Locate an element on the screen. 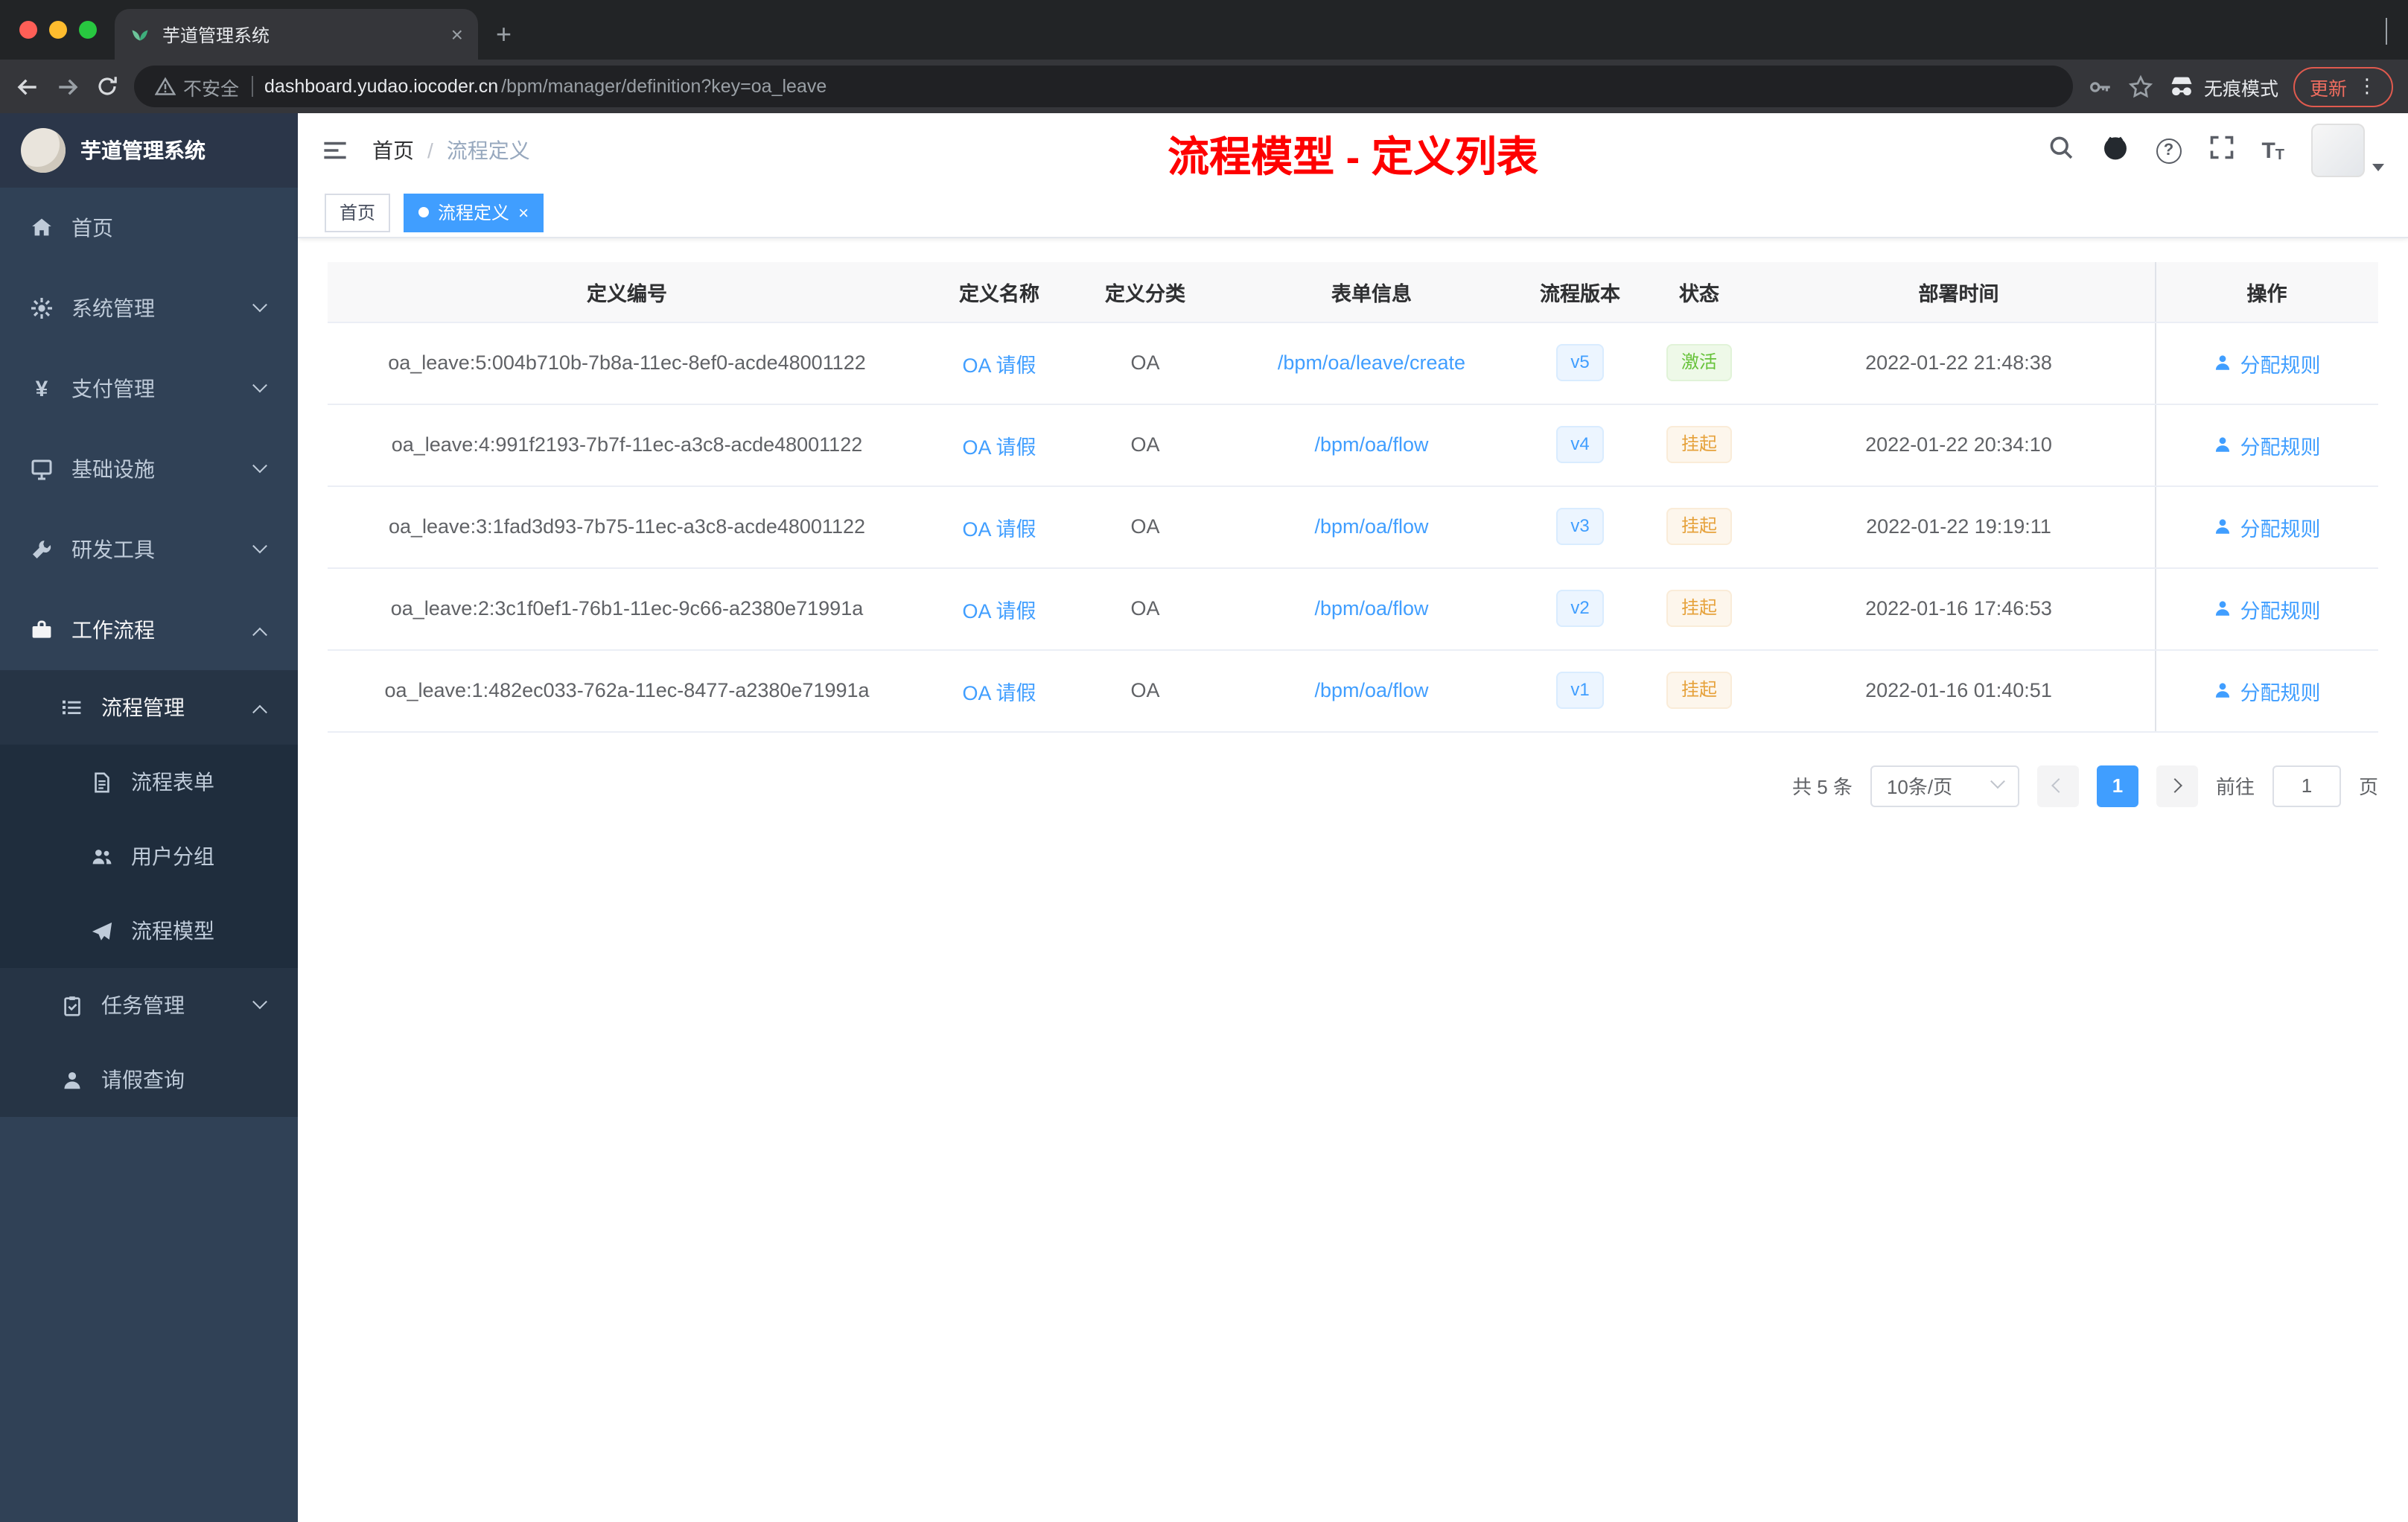 The image size is (2408, 1522). document-icon is located at coordinates (101, 782).